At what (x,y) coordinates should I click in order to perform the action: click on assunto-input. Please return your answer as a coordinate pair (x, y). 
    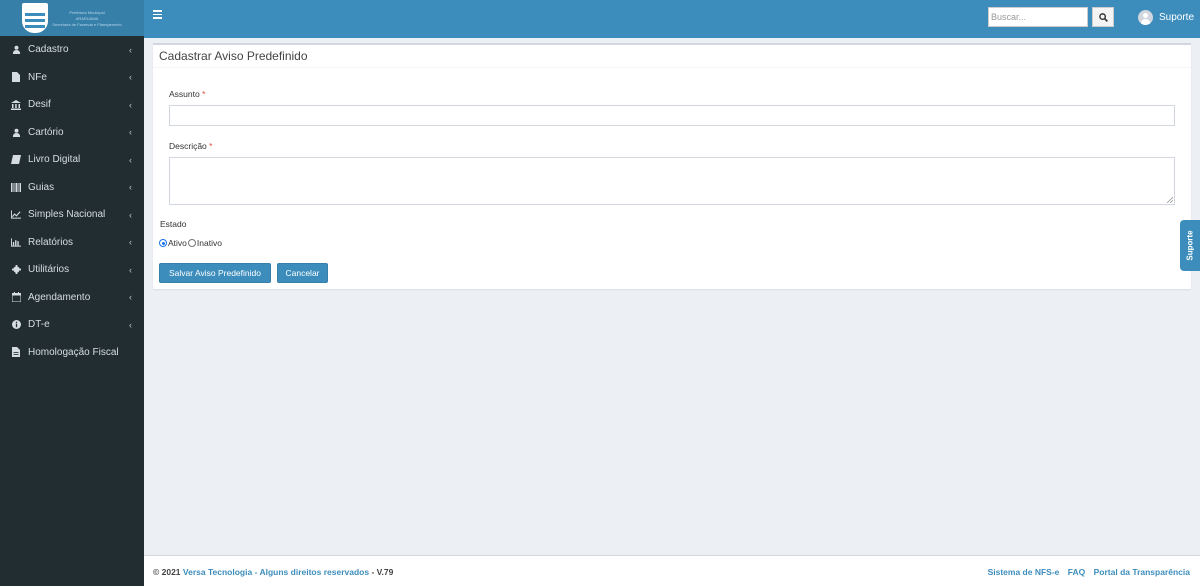
    Looking at the image, I should click on (672, 115).